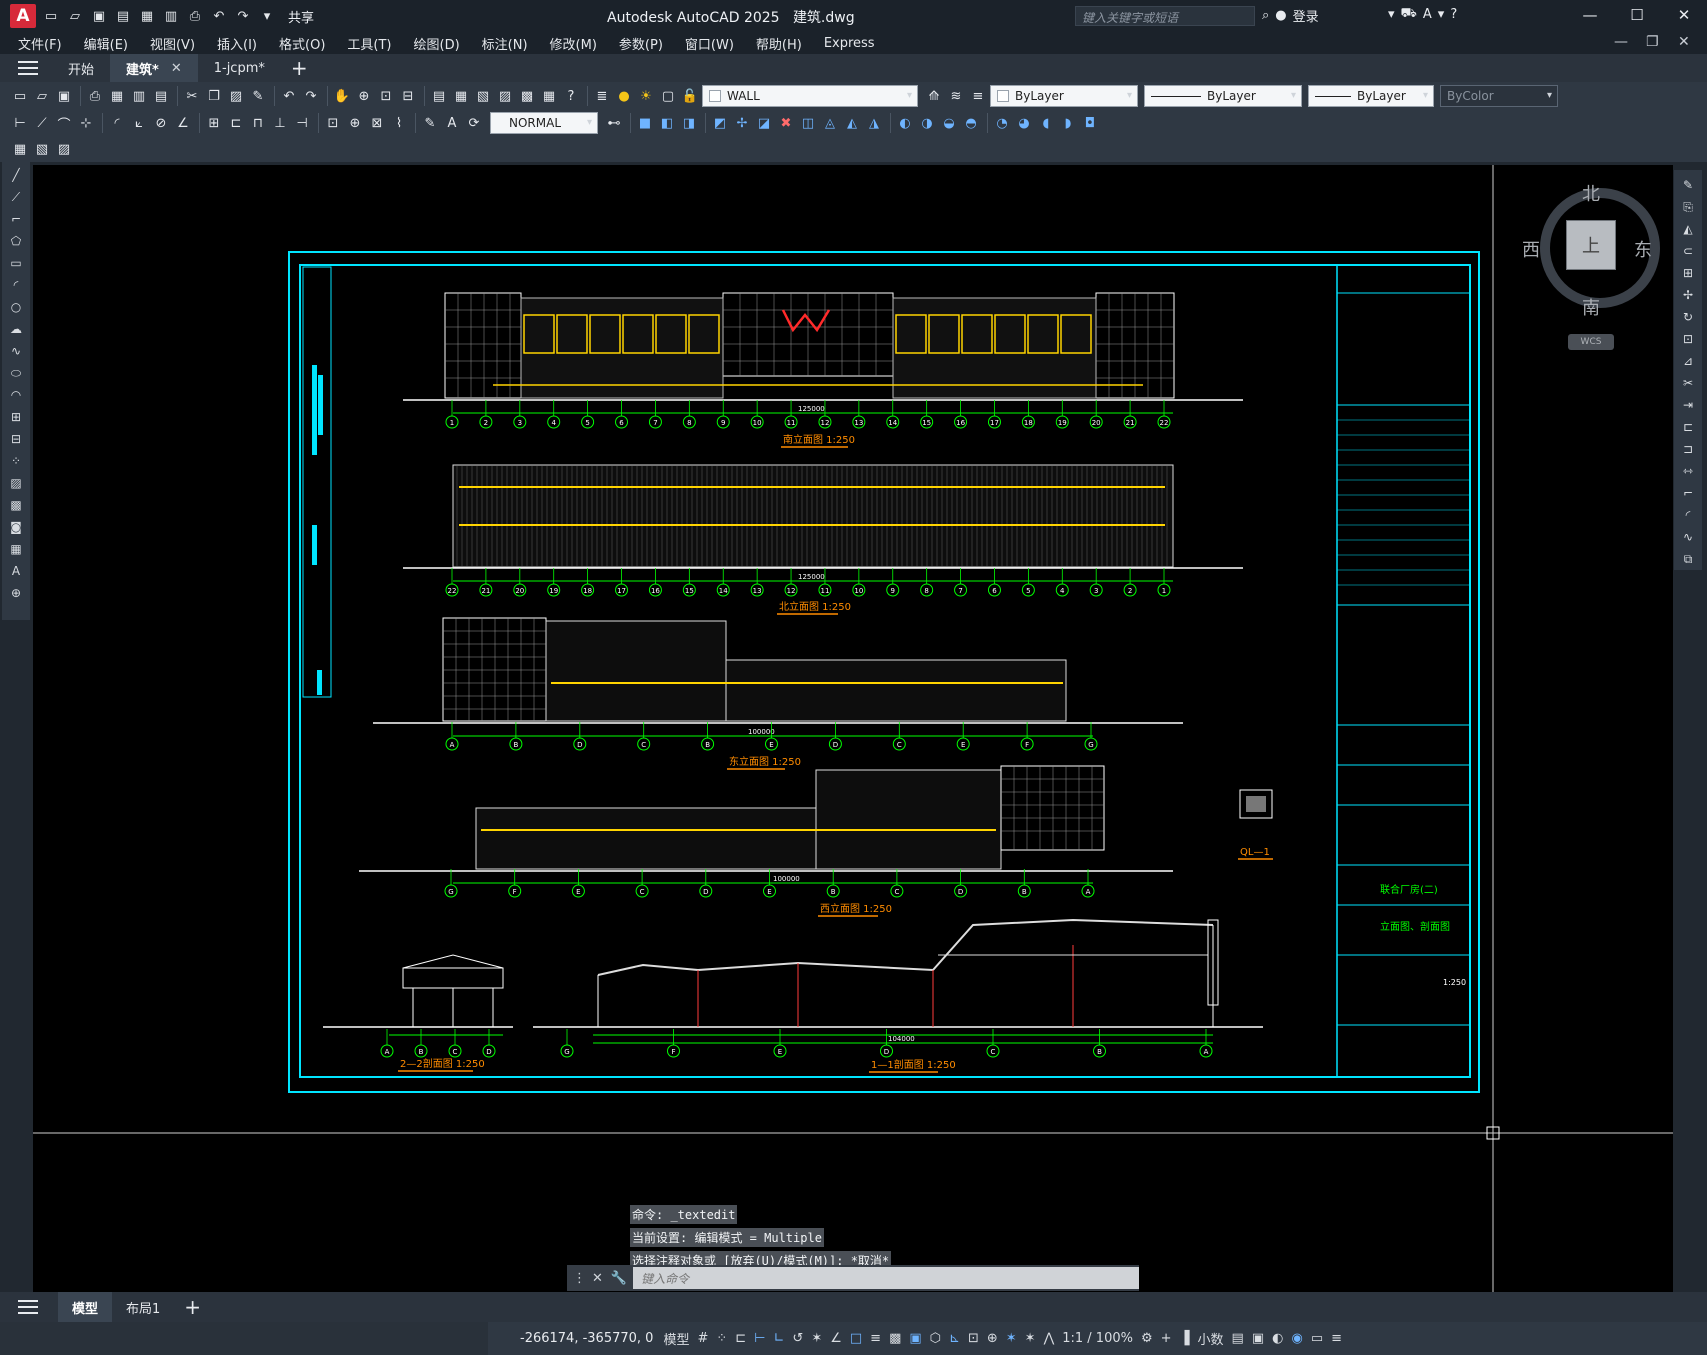 Image resolution: width=1707 pixels, height=1355 pixels. Describe the element at coordinates (1223, 96) in the screenshot. I see `linetype-select: ByLayer ▾` at that location.